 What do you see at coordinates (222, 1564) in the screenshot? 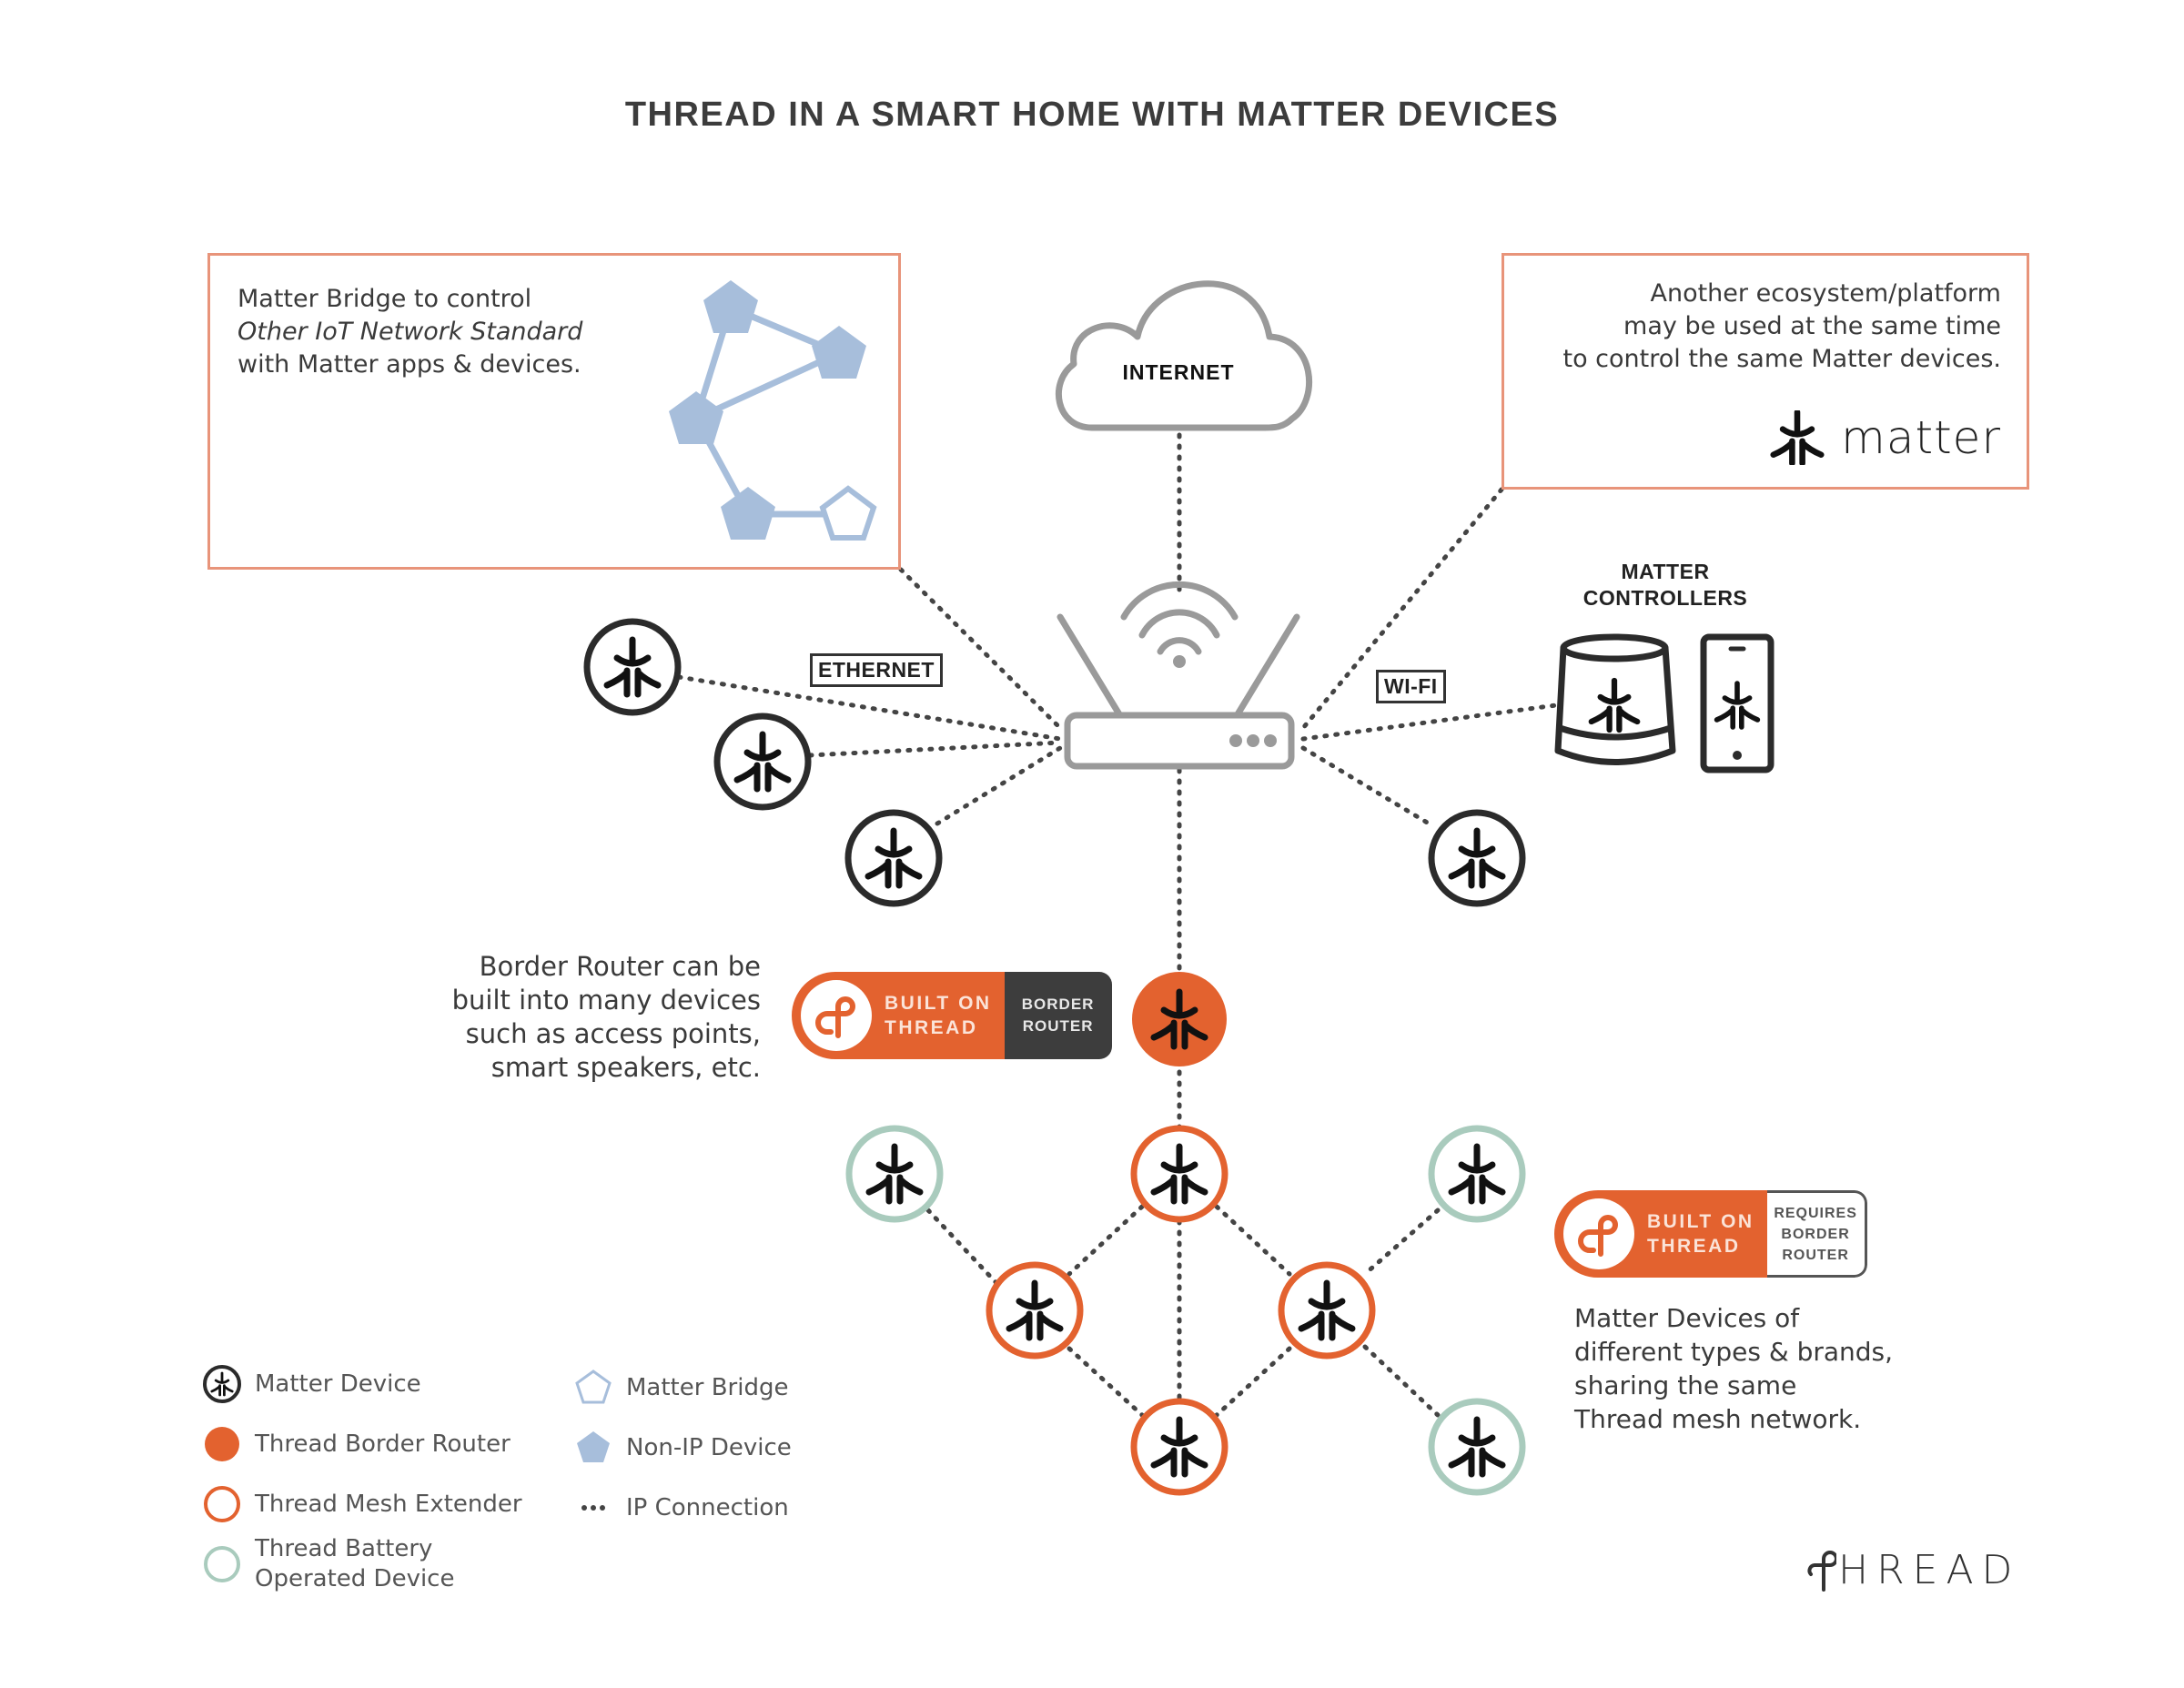
I see `thread-battery-device-icon` at bounding box center [222, 1564].